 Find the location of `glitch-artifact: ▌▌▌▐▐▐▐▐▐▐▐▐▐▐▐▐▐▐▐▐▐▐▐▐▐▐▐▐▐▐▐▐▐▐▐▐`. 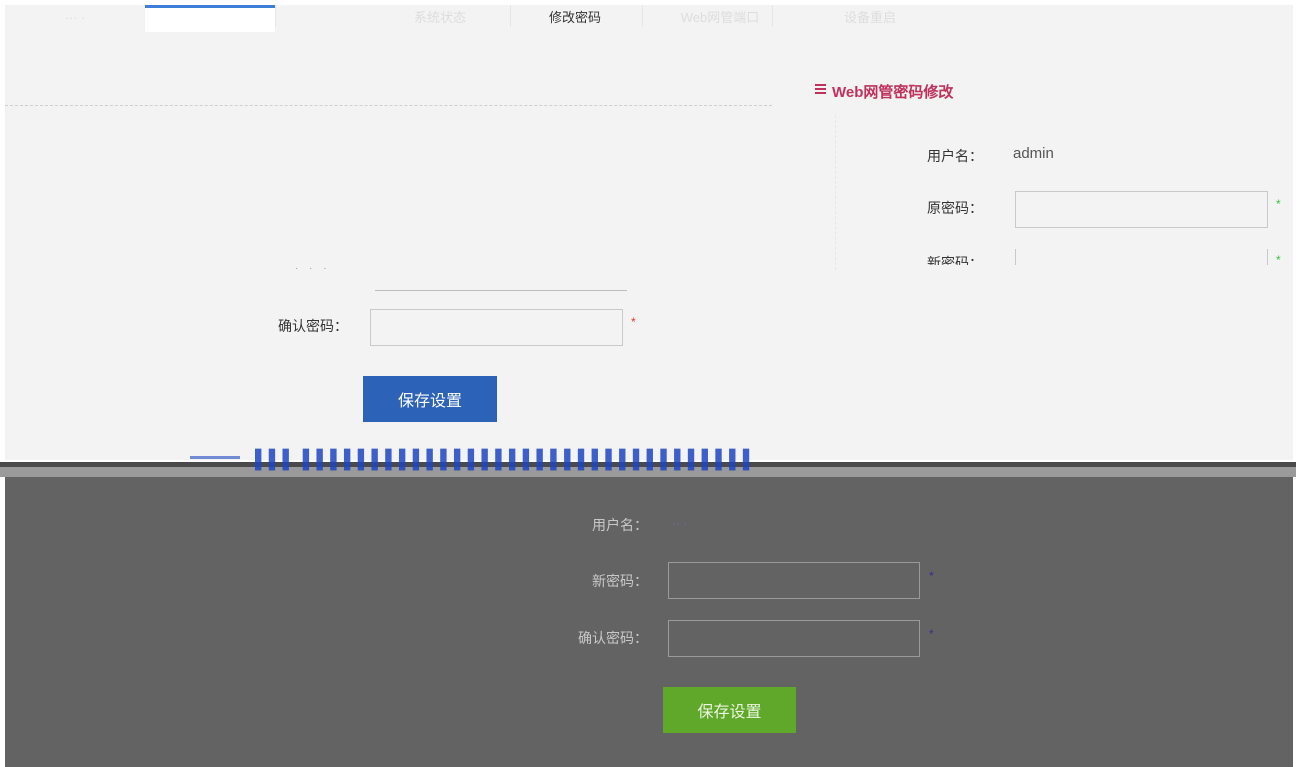

glitch-artifact: ▌▌▌▐▐▐▐▐▐▐▐▐▐▐▐▐▐▐▐▐▐▐▐▐▐▐▐▐▐▐▐▐▐▐▐▐ is located at coordinates (503, 459).